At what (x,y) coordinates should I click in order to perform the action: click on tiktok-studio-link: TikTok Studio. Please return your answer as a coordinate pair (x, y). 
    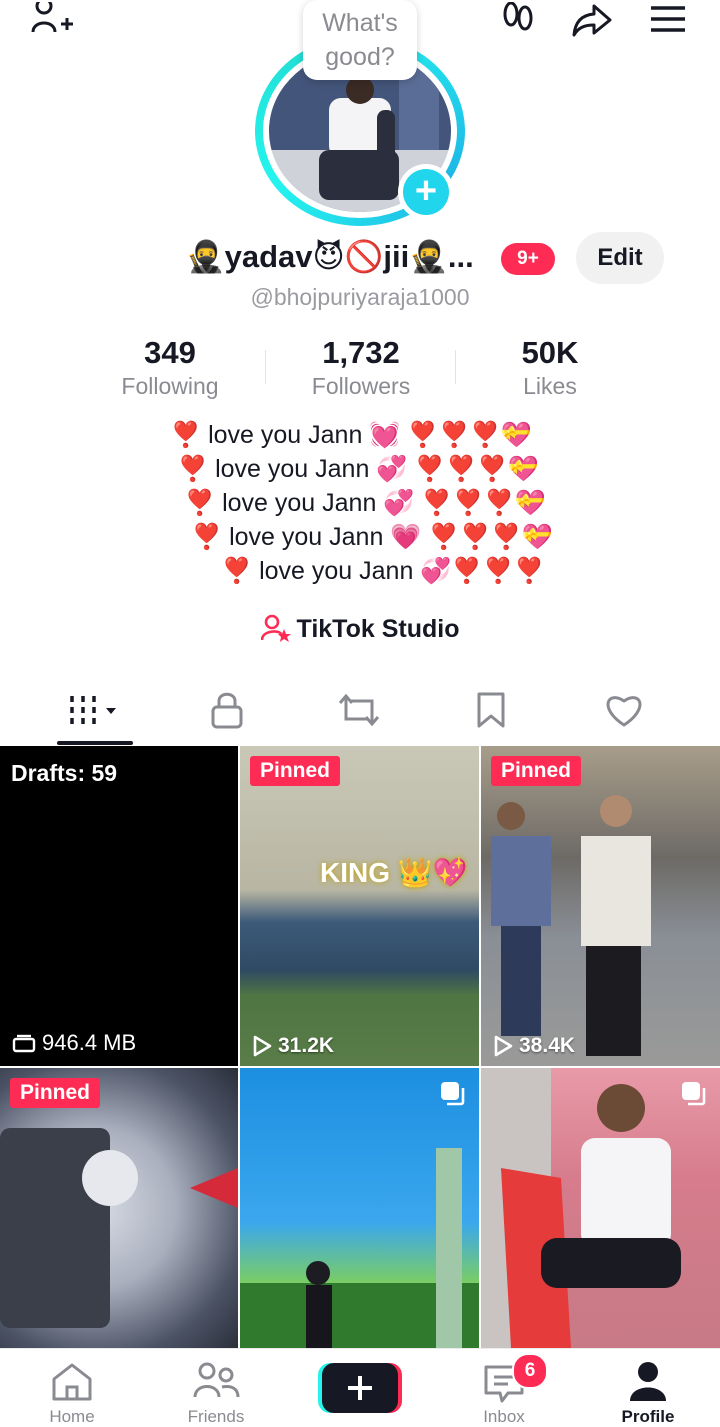
    Looking at the image, I should click on (360, 629).